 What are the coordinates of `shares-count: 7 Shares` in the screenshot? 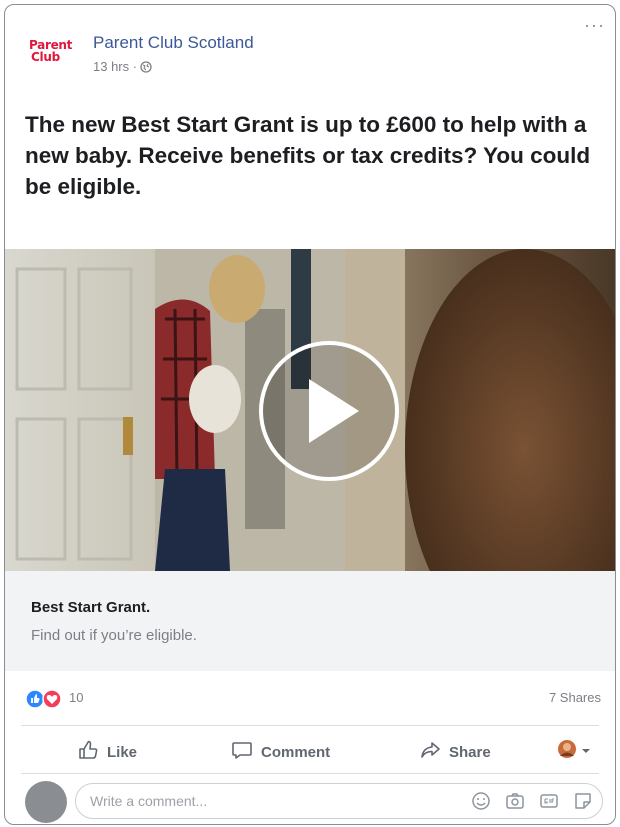 It's located at (575, 697).